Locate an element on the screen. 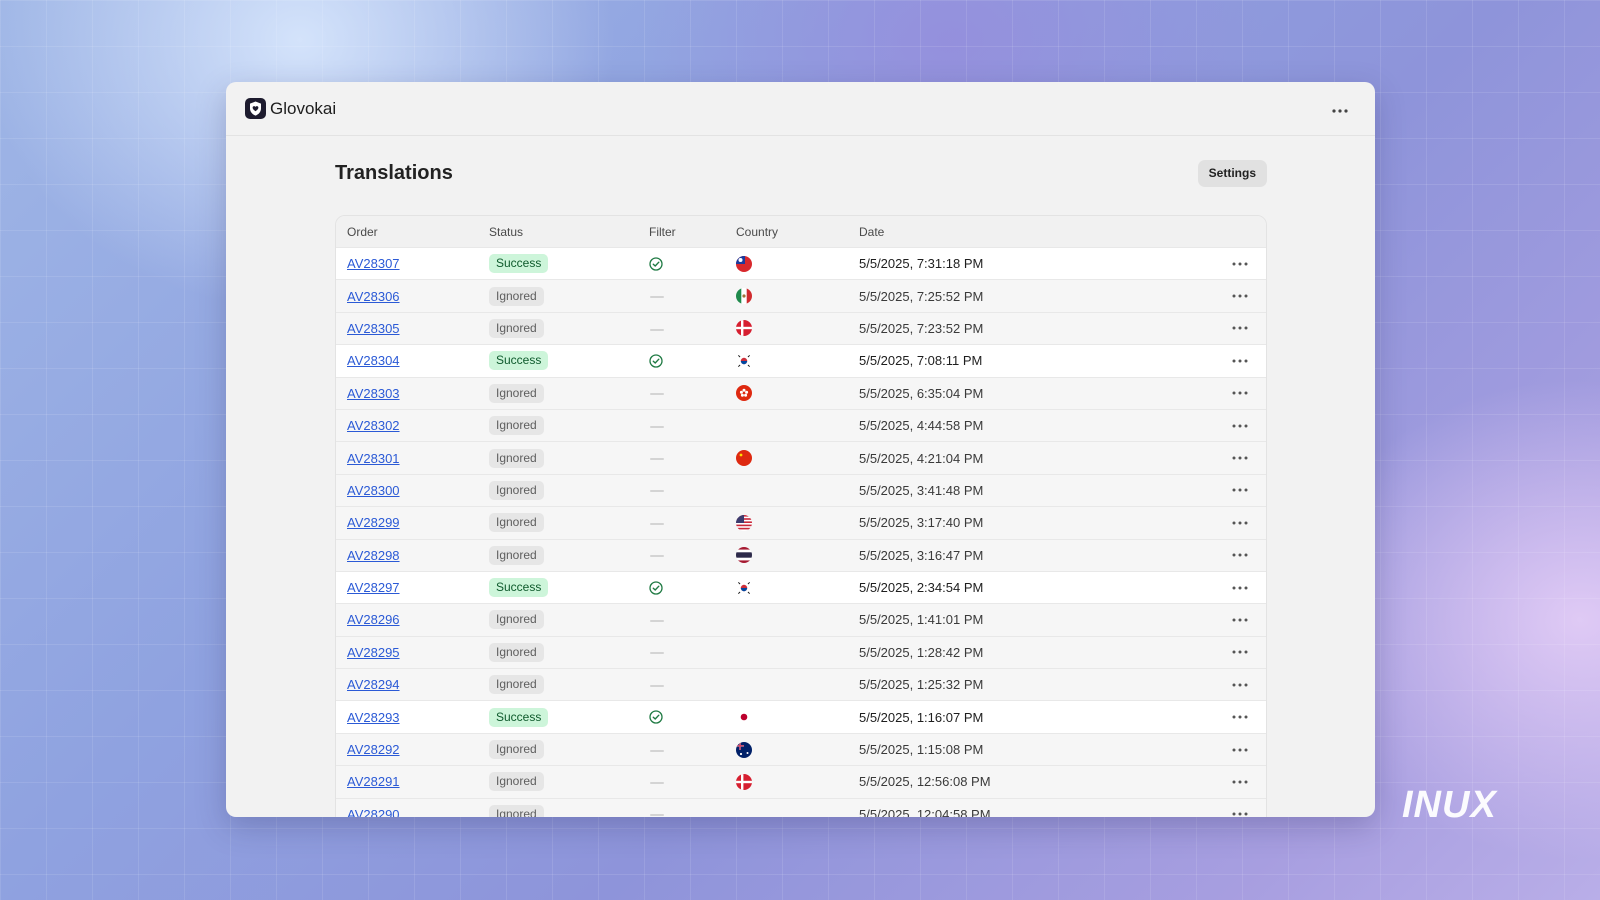  title-row: Translations Settings is located at coordinates (801, 172).